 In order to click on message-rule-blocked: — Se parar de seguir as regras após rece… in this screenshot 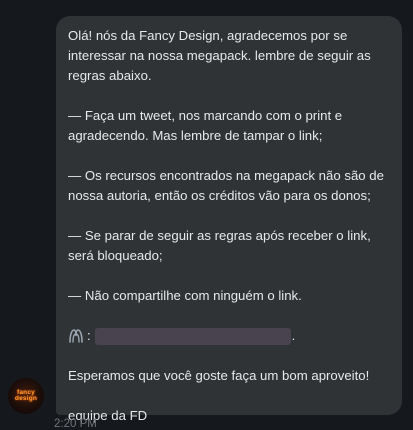, I will do `click(219, 245)`.